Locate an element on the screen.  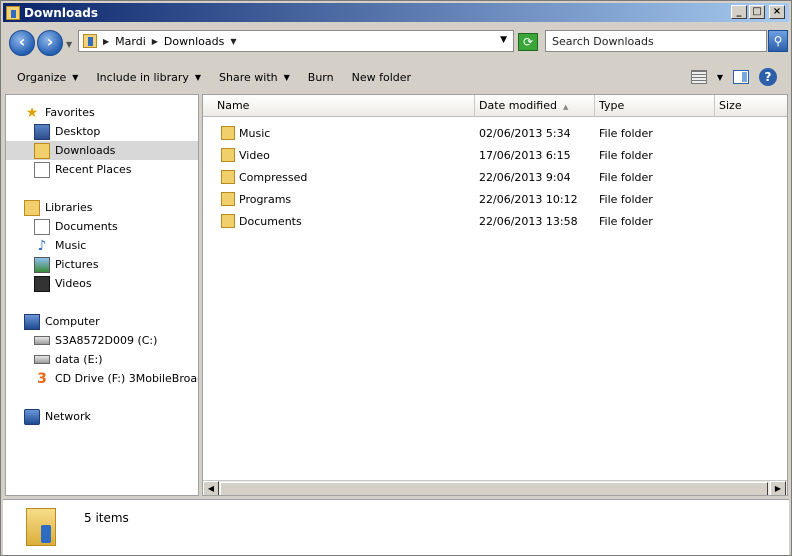
film-icon is located at coordinates (42, 283).